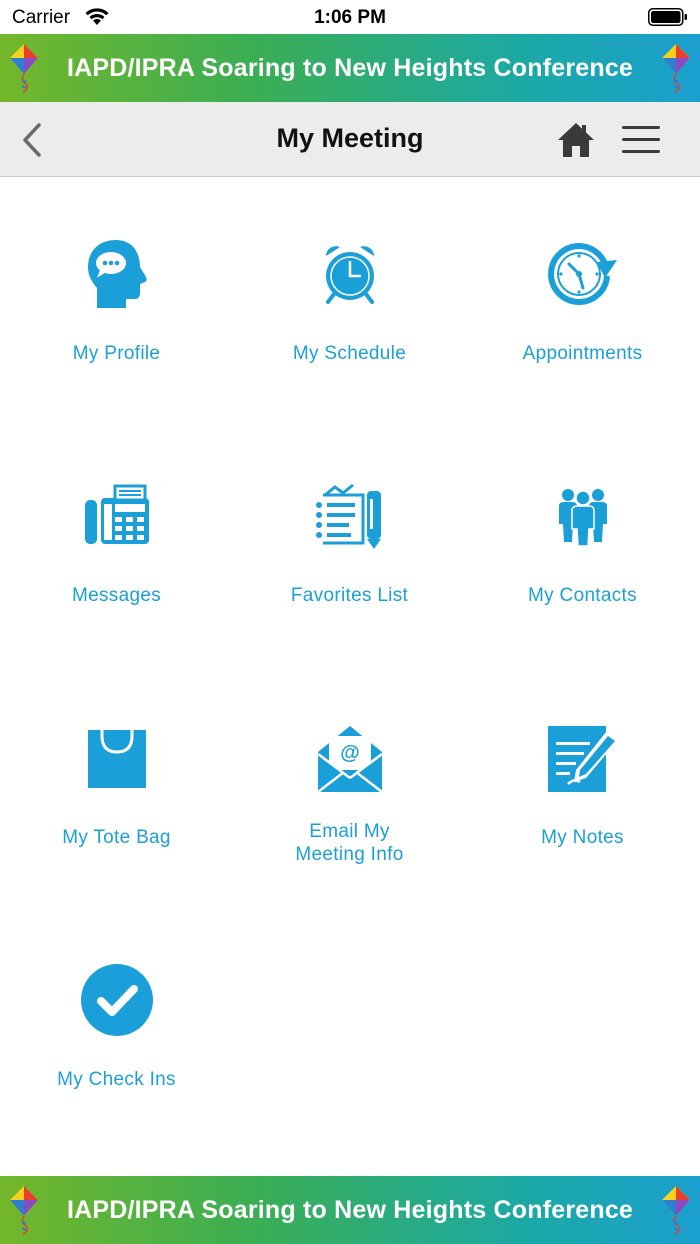 Image resolution: width=700 pixels, height=1244 pixels. Describe the element at coordinates (349, 831) in the screenshot. I see `tile-label-line: Email My` at that location.